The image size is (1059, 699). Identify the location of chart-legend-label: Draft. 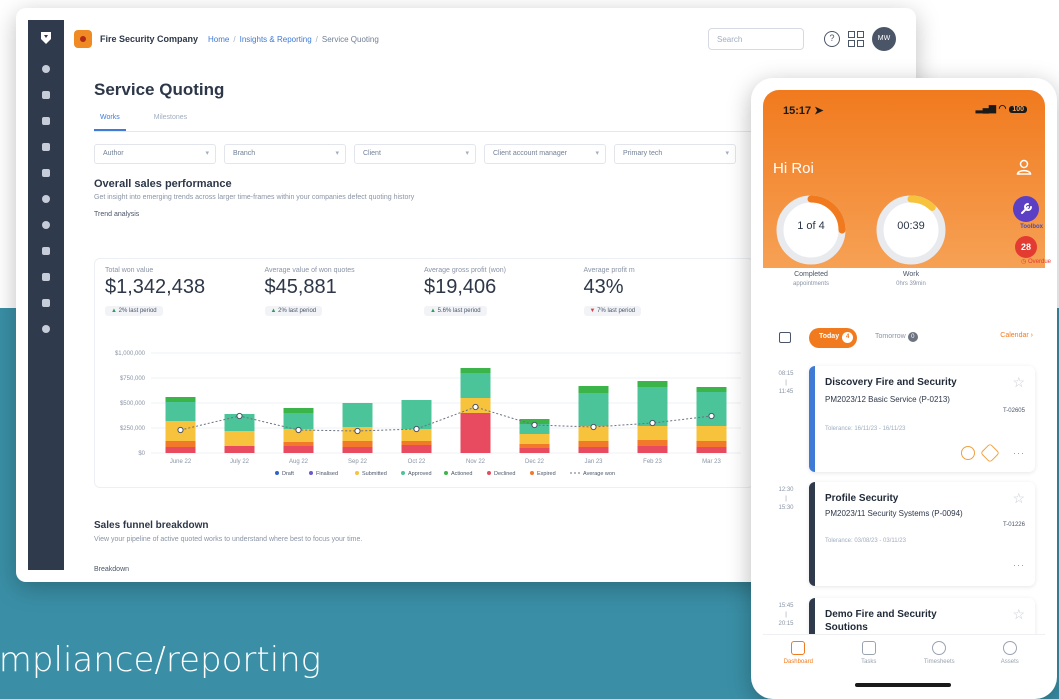
(288, 474).